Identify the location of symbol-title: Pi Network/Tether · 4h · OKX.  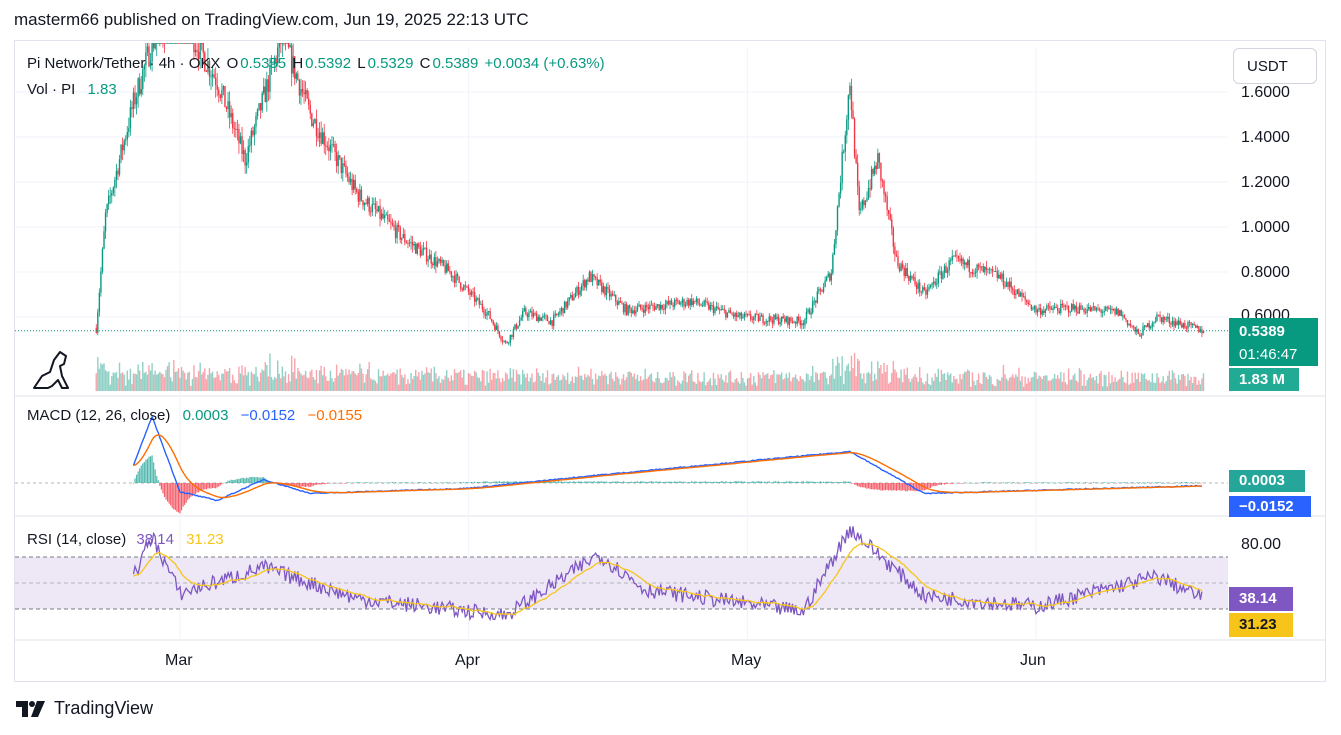
(123, 63).